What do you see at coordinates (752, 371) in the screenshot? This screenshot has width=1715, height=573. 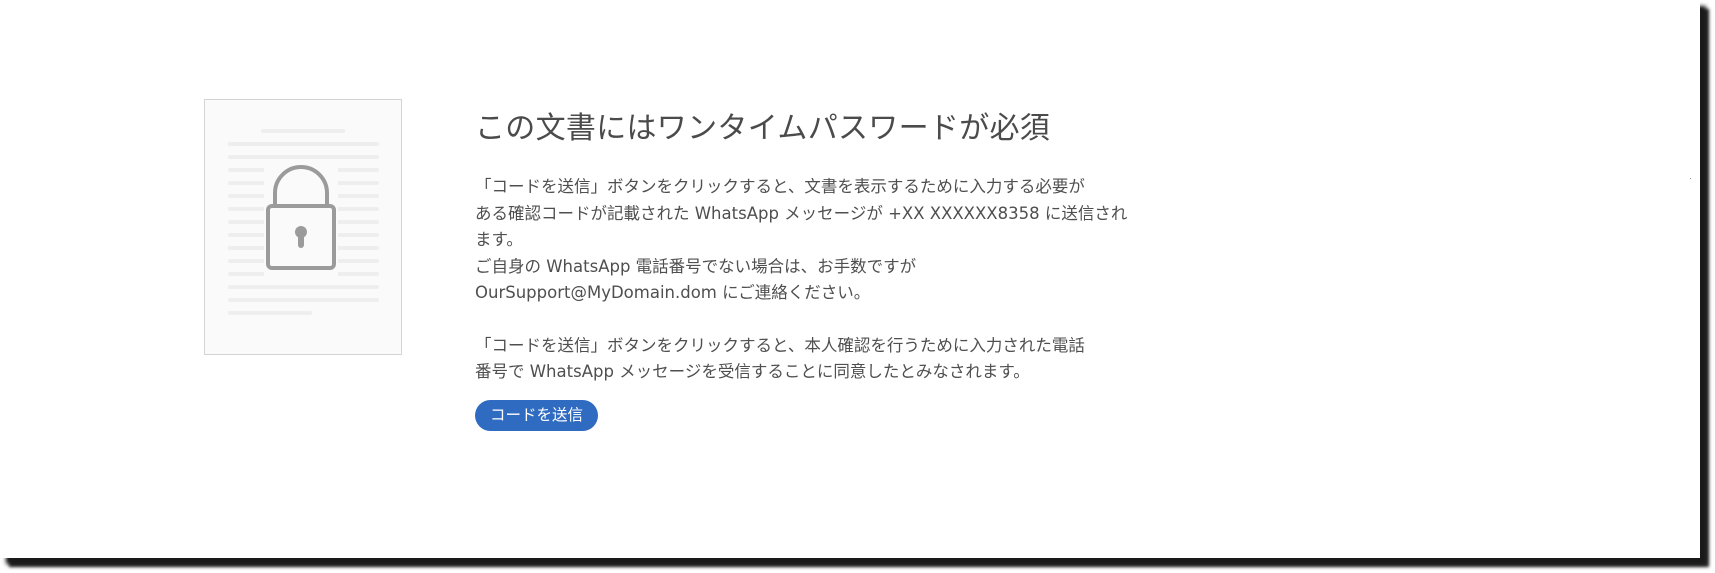 I see `consent-line: 番号で WhatsApp メッセージを受信することに同意したとみなされます。` at bounding box center [752, 371].